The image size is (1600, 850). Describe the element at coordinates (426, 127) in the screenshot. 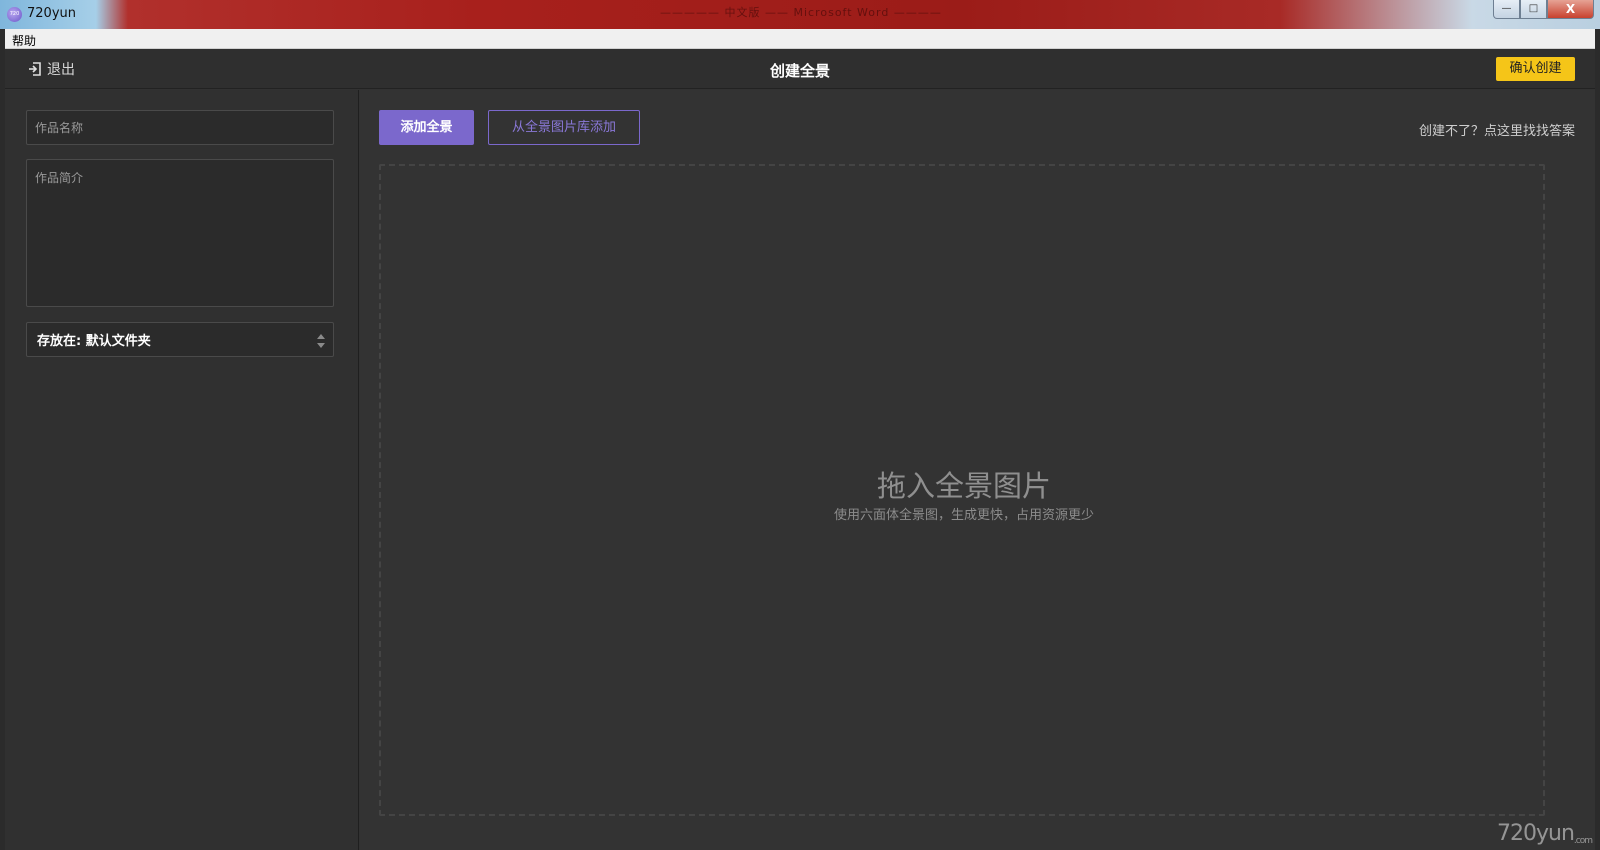

I see `add-panorama-button: 添加全景` at that location.